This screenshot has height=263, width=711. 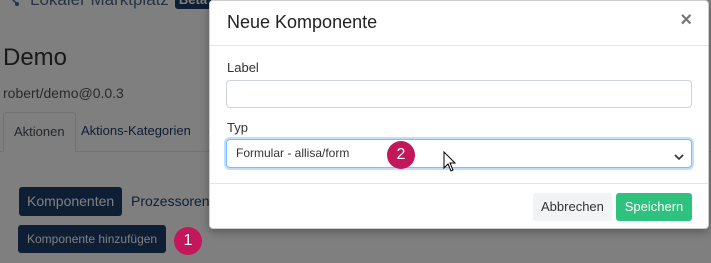 What do you see at coordinates (401, 155) in the screenshot?
I see `step-marker-2: 2` at bounding box center [401, 155].